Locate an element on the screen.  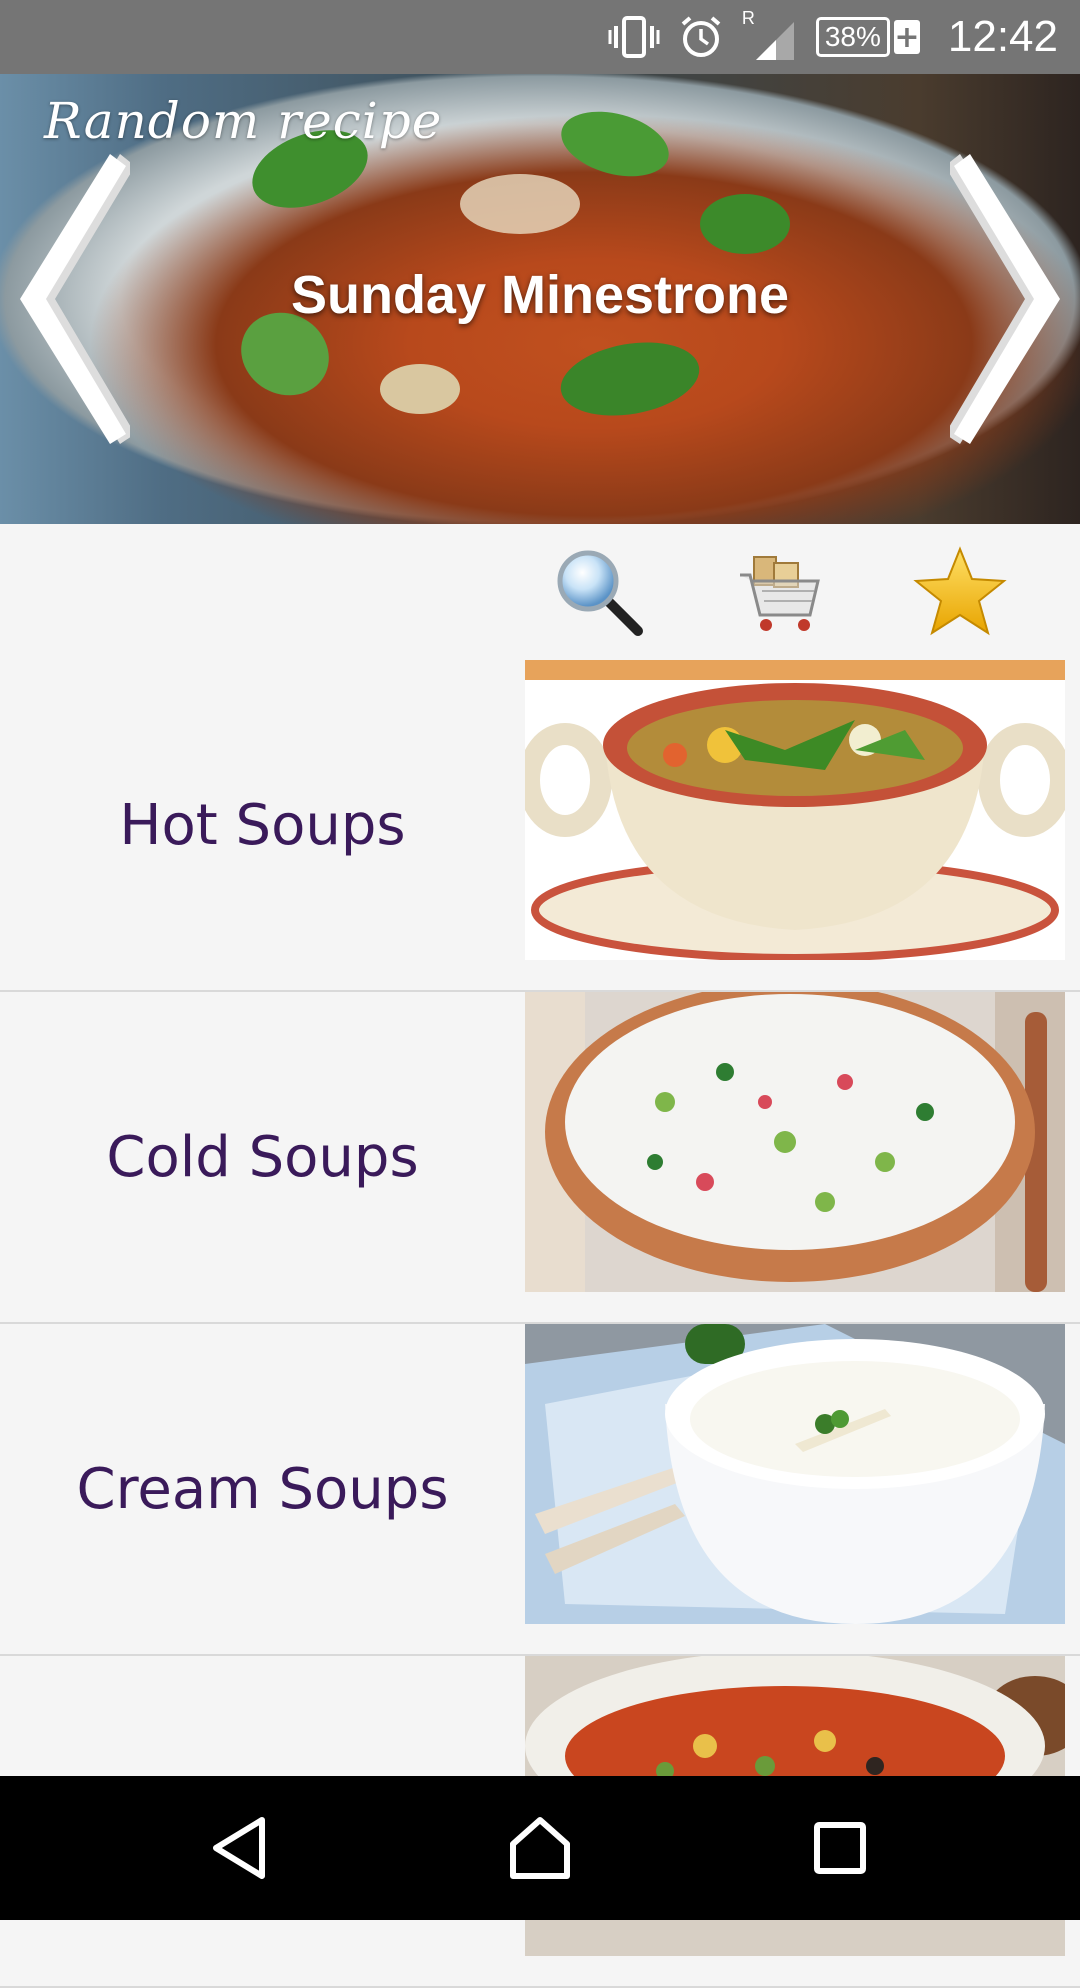
navigation-bar is located at coordinates (540, 1848).